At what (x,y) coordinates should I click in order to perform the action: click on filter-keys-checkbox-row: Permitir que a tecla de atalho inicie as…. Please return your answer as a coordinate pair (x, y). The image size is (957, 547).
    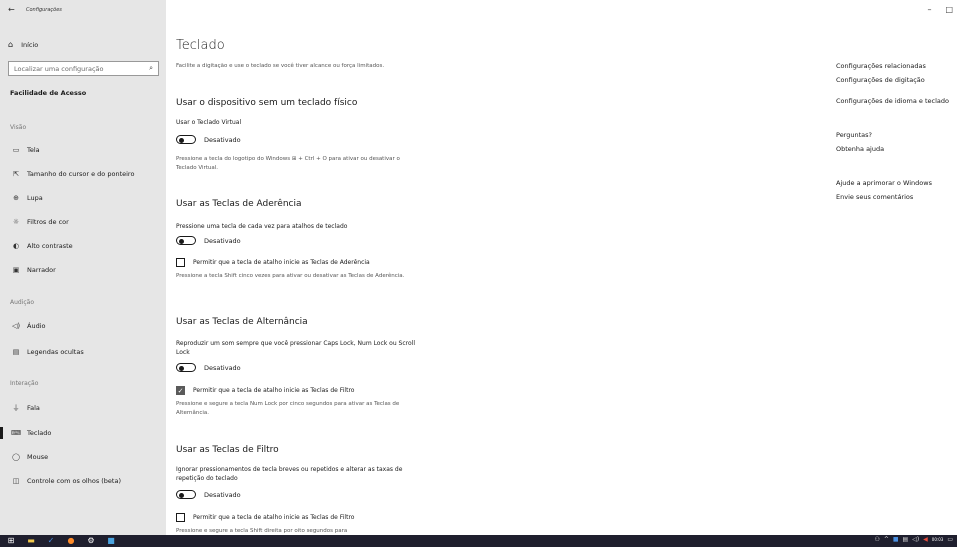
    Looking at the image, I should click on (265, 517).